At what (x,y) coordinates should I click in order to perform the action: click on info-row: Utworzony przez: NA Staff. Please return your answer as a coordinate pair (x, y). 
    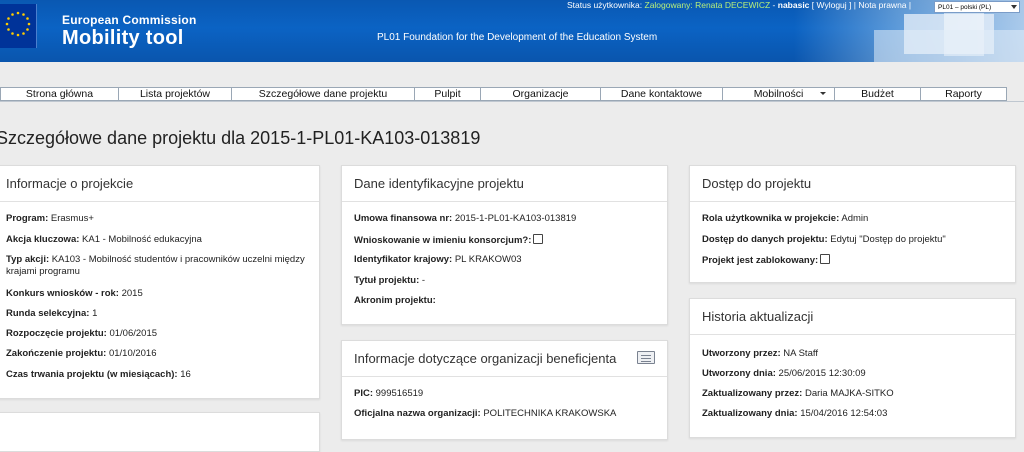
    Looking at the image, I should click on (760, 353).